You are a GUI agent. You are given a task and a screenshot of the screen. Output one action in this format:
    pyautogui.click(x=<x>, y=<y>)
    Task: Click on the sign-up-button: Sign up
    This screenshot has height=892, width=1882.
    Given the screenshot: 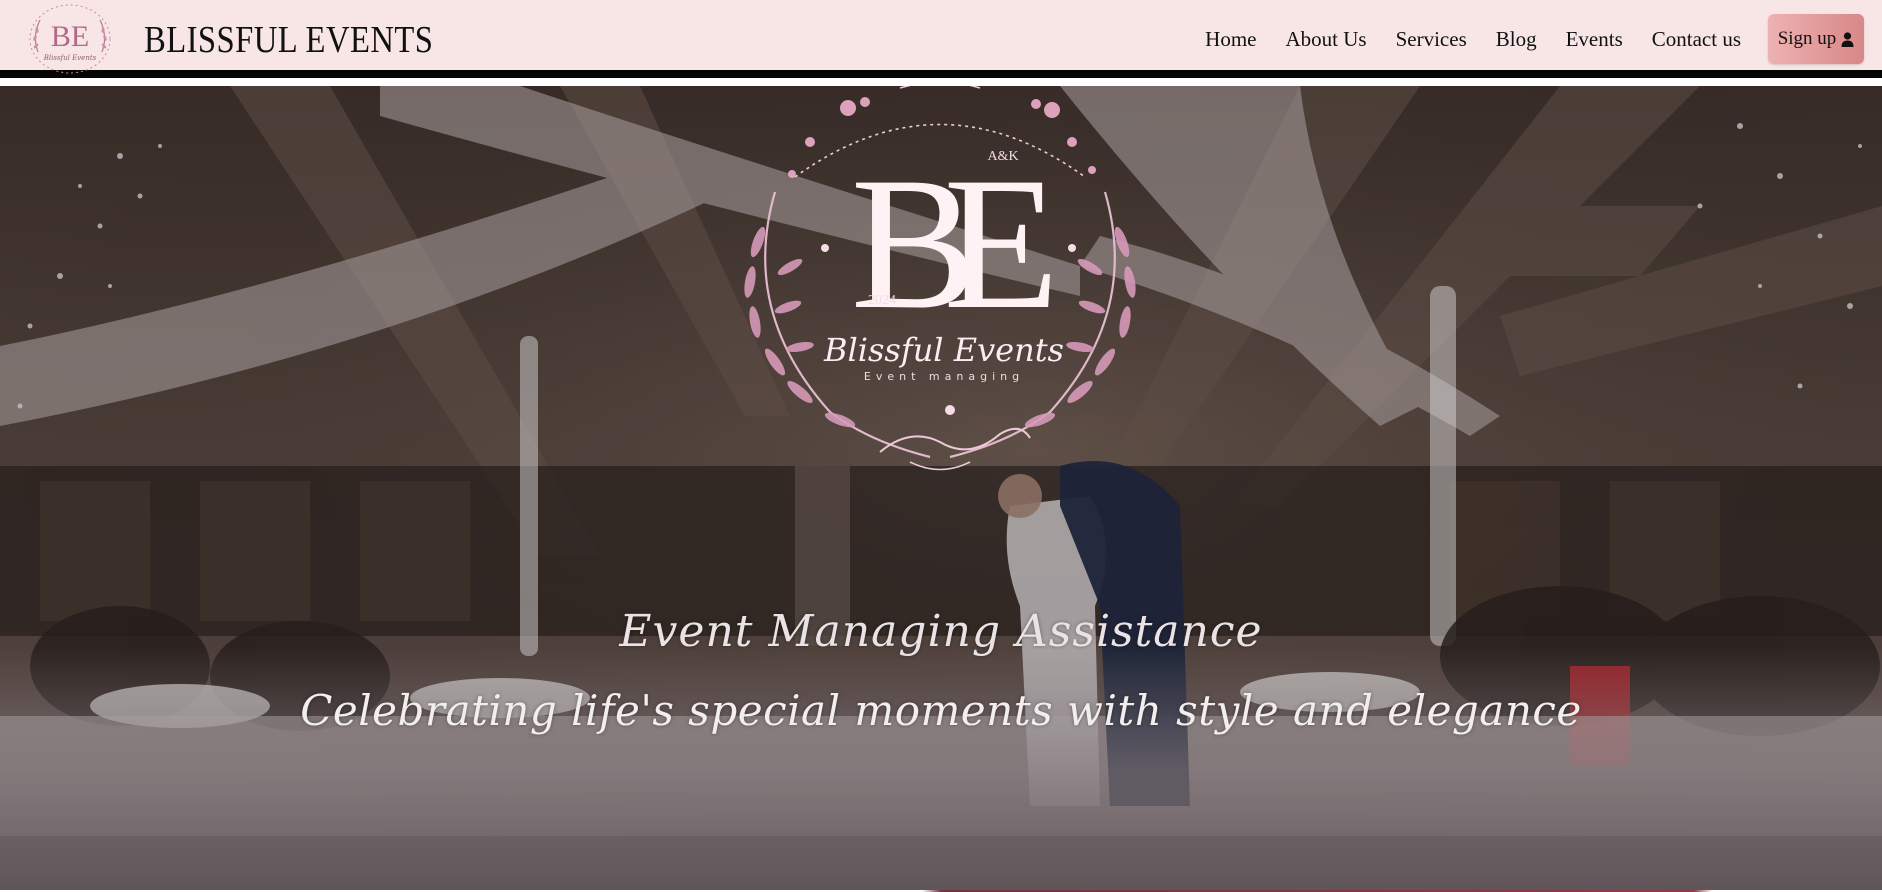 What is the action you would take?
    pyautogui.click(x=1816, y=39)
    